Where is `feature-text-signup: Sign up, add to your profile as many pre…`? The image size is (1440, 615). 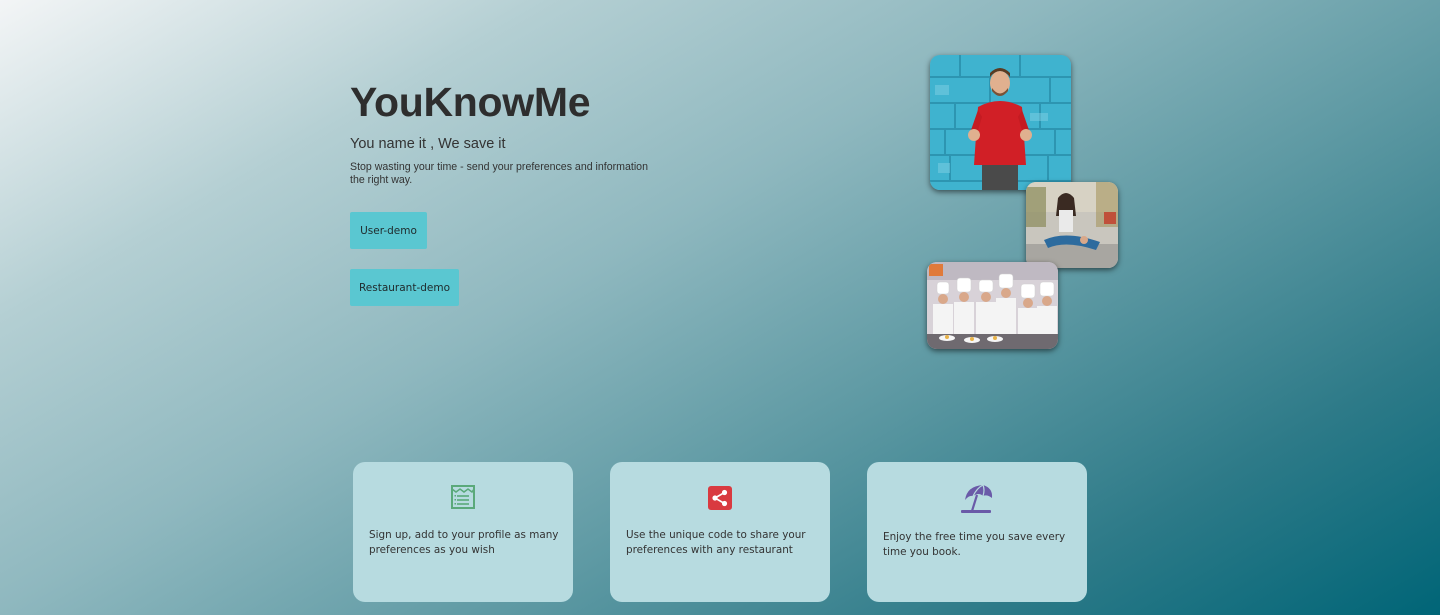 feature-text-signup: Sign up, add to your profile as many pre… is located at coordinates (464, 542).